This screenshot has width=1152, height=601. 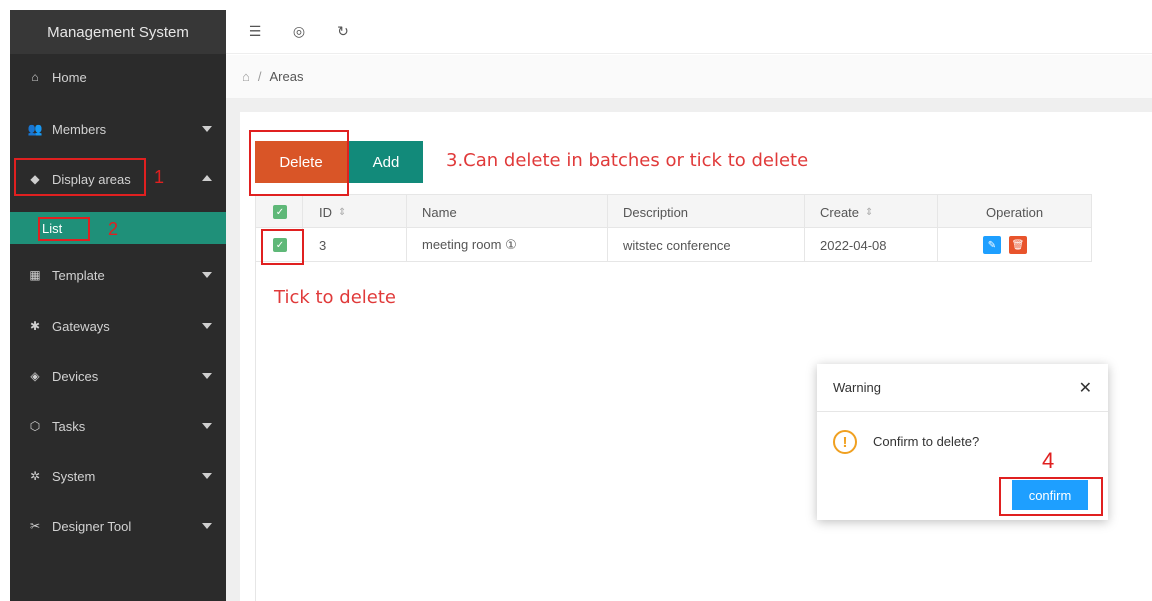 I want to click on refresh-icon: ↻, so click(x=343, y=32).